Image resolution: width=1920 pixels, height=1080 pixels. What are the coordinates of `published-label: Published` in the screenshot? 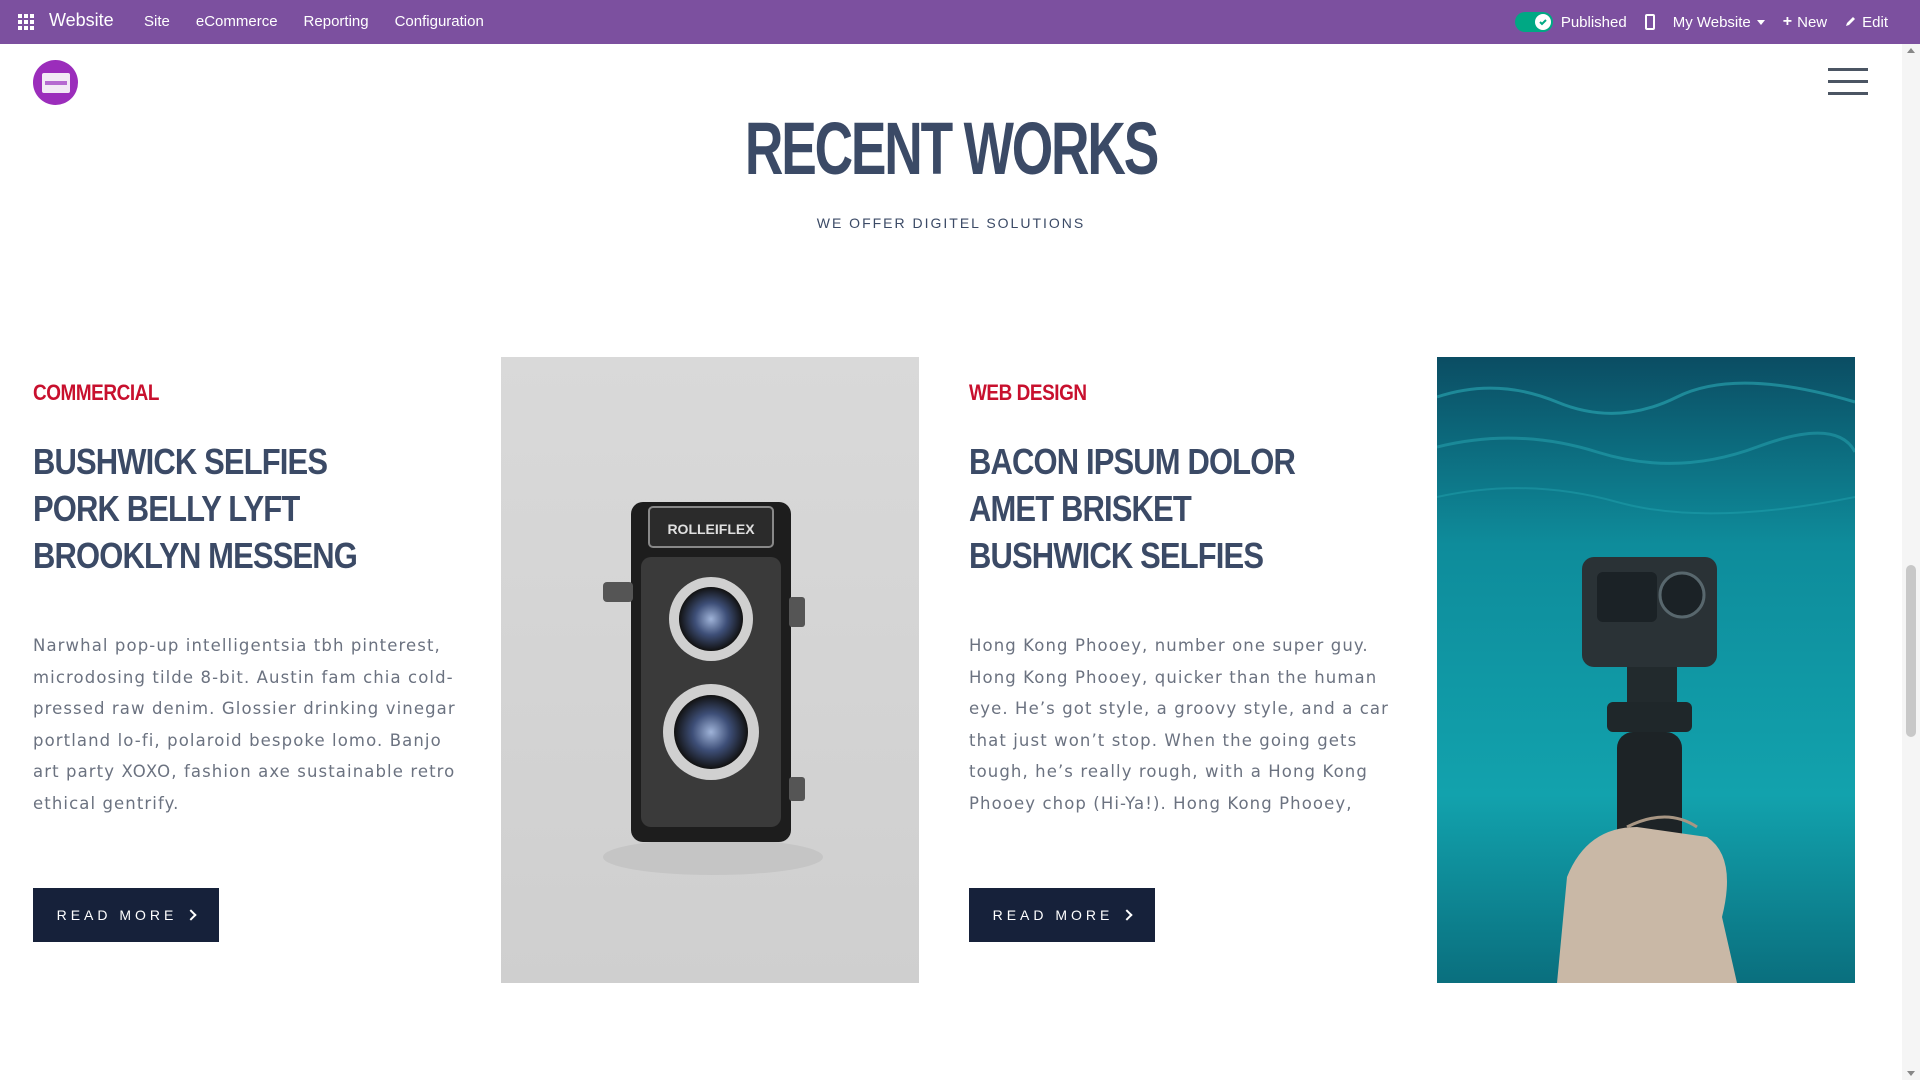 It's located at (1593, 22).